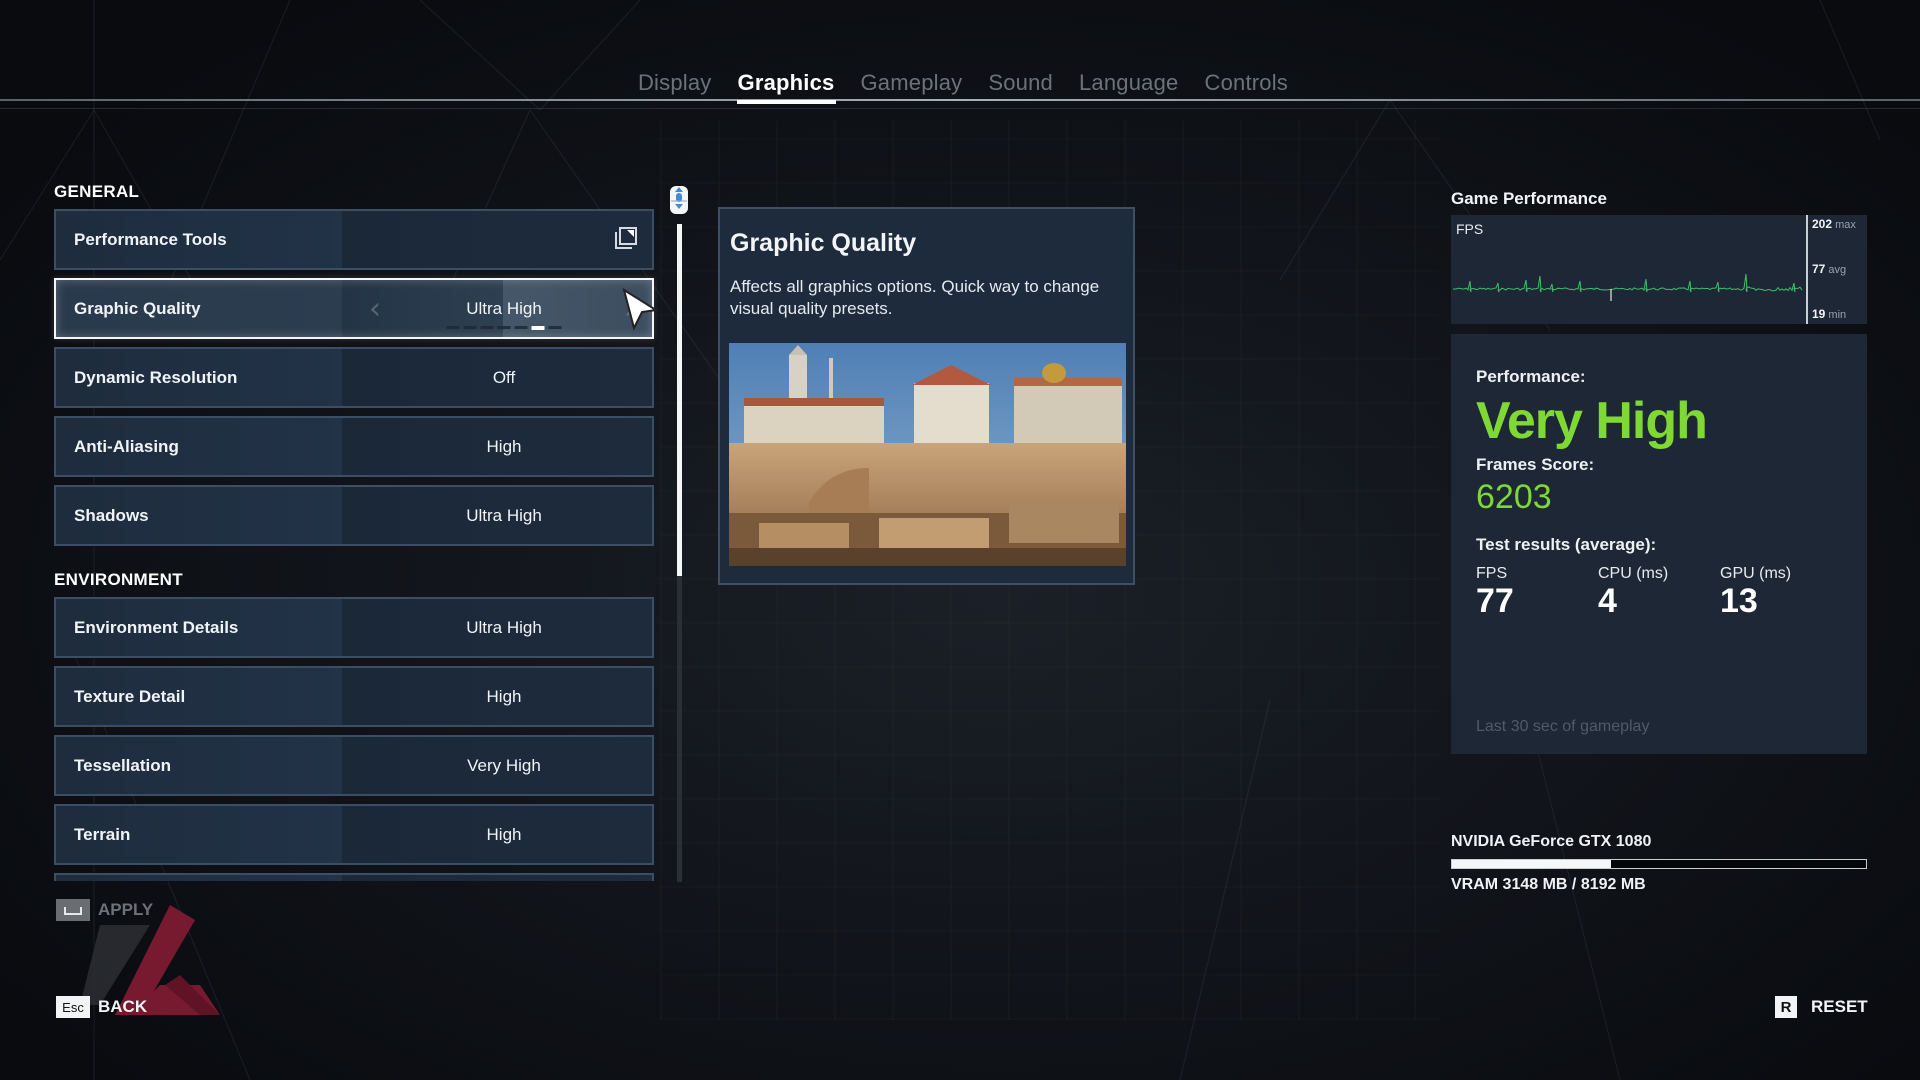  I want to click on tab-graphics: Graphics, so click(786, 85).